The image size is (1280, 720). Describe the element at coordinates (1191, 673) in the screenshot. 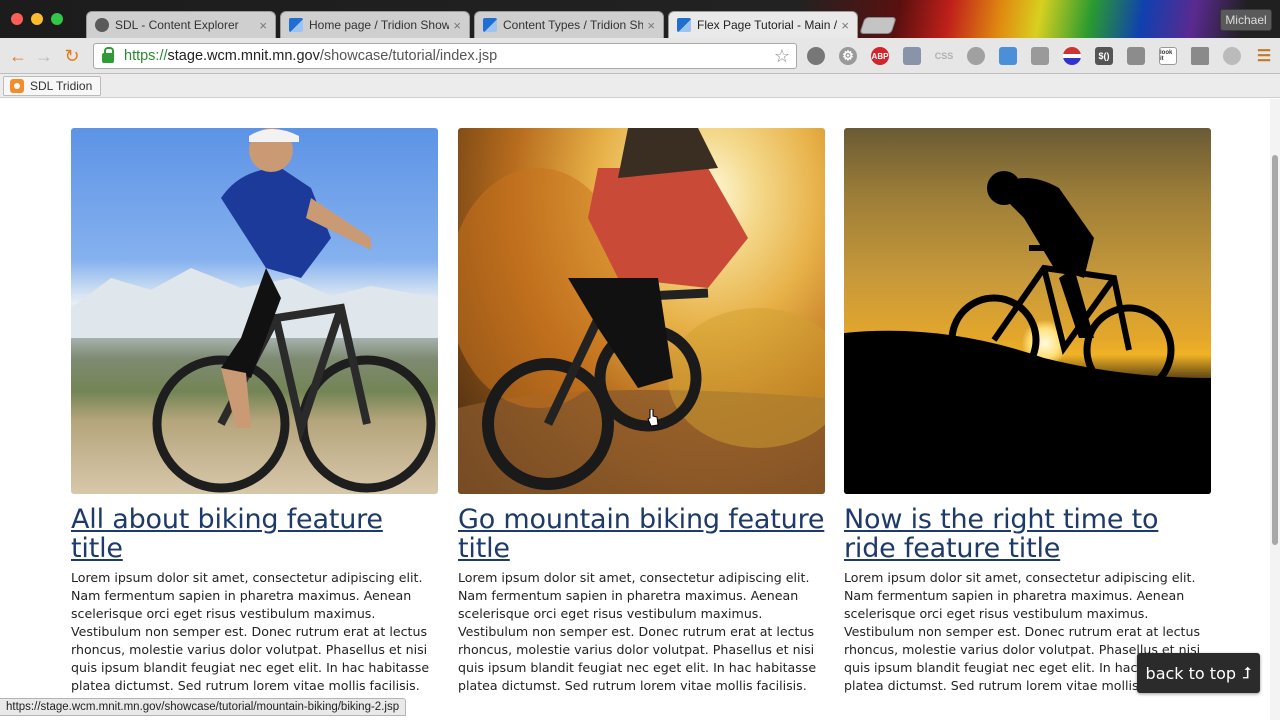

I see `back-to-top-label: back to top` at that location.